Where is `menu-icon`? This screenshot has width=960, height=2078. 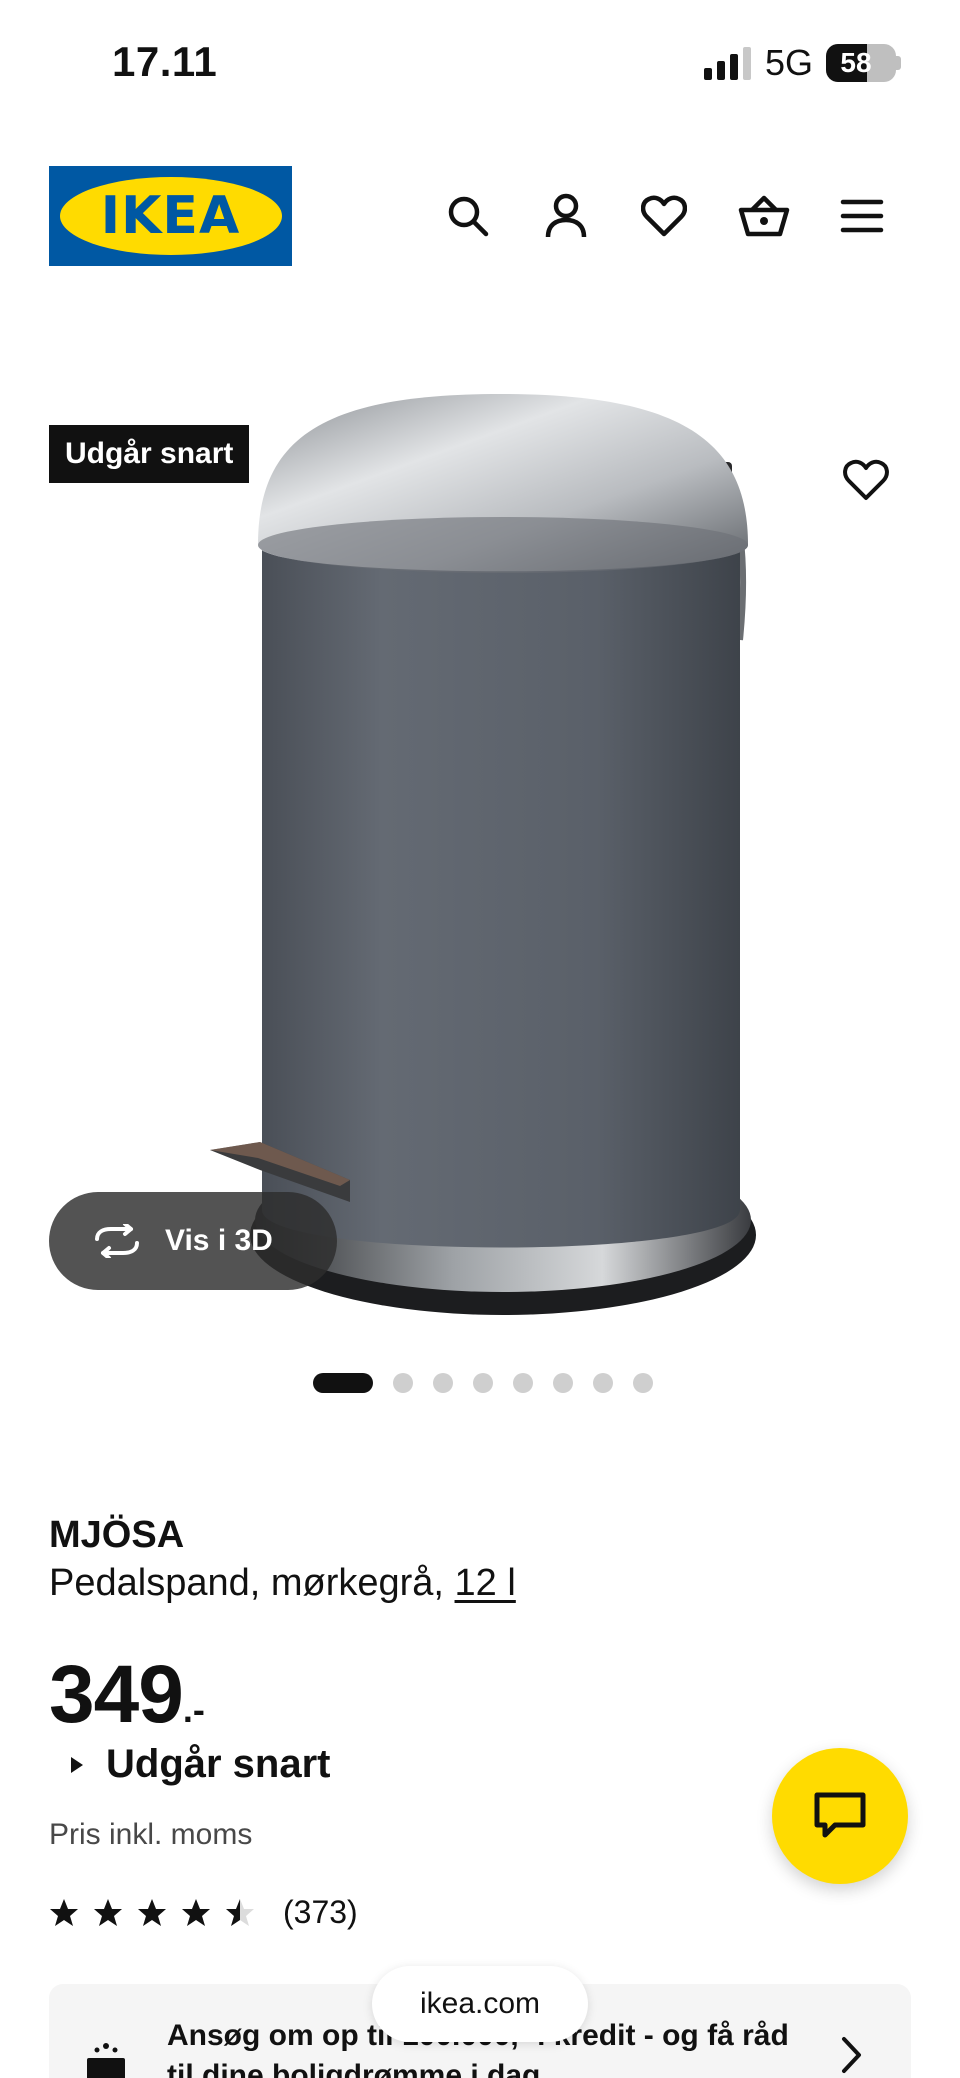 menu-icon is located at coordinates (862, 216).